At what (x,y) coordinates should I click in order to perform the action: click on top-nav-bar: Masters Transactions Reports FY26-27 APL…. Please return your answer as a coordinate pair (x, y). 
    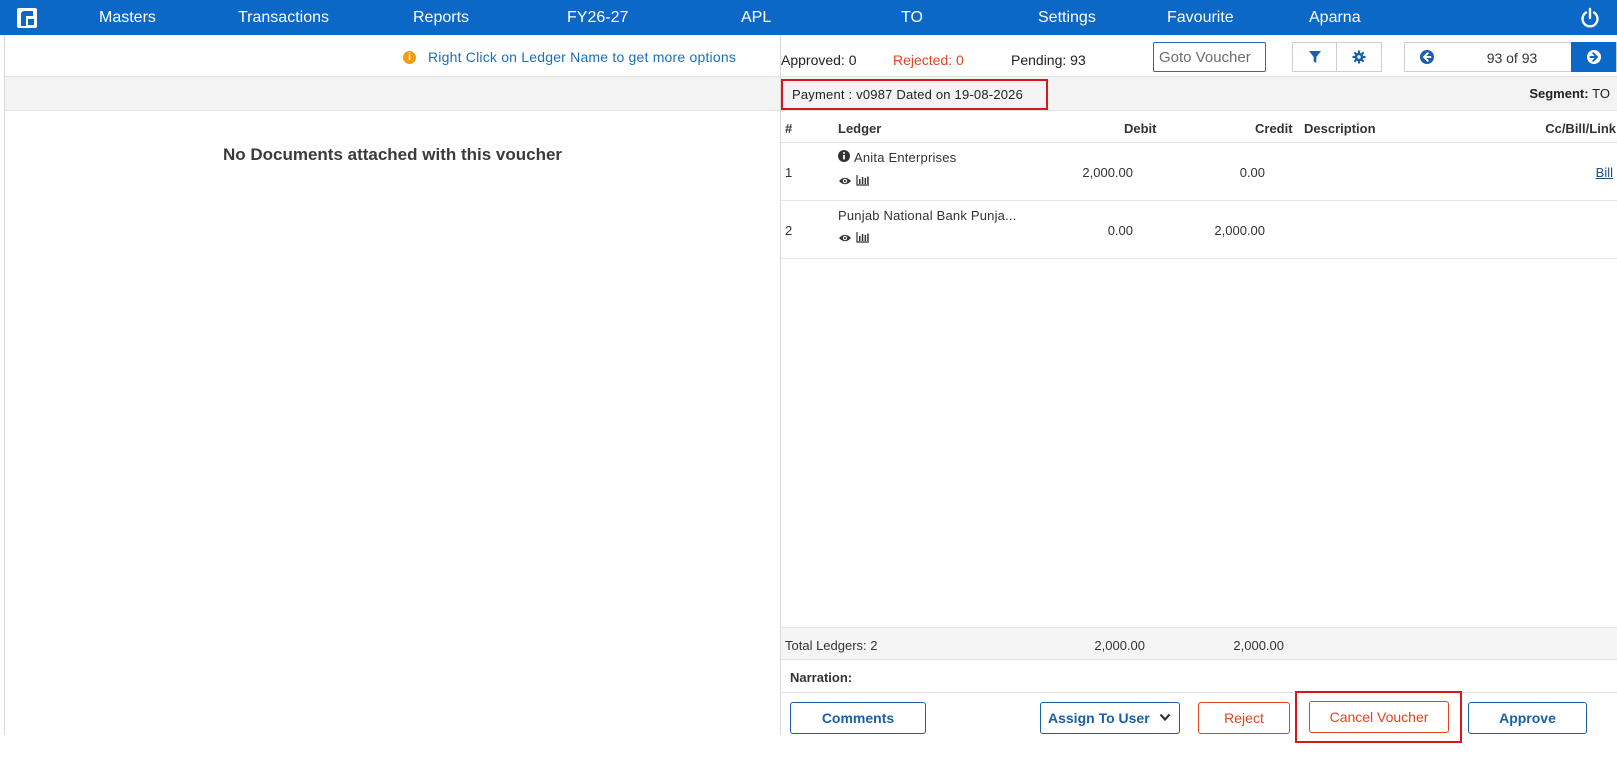
    Looking at the image, I should click on (808, 17).